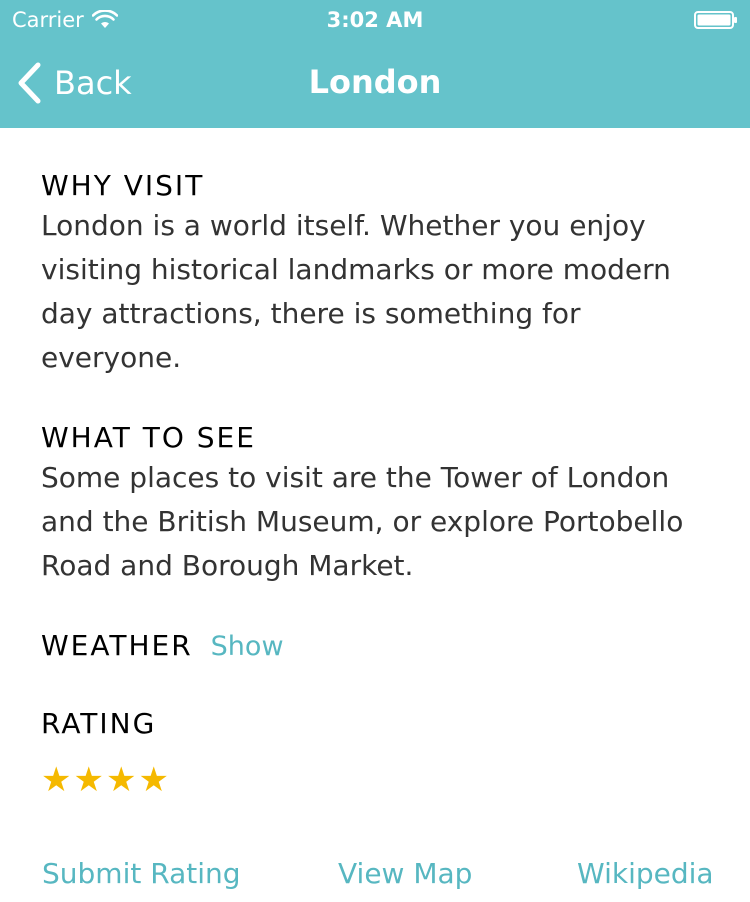 Image resolution: width=750 pixels, height=902 pixels. I want to click on weather-section: WEATHER Show, so click(376, 646).